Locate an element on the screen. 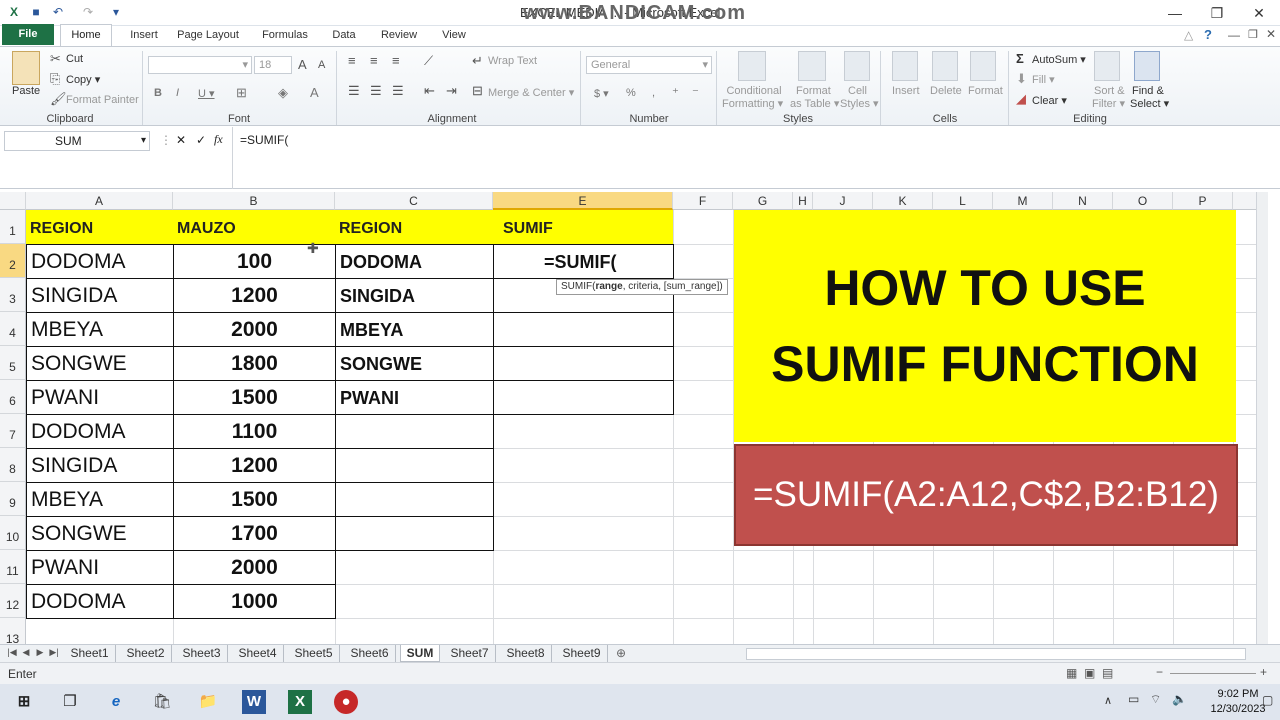 The image size is (1280, 720). column-header-f: F is located at coordinates (703, 201).